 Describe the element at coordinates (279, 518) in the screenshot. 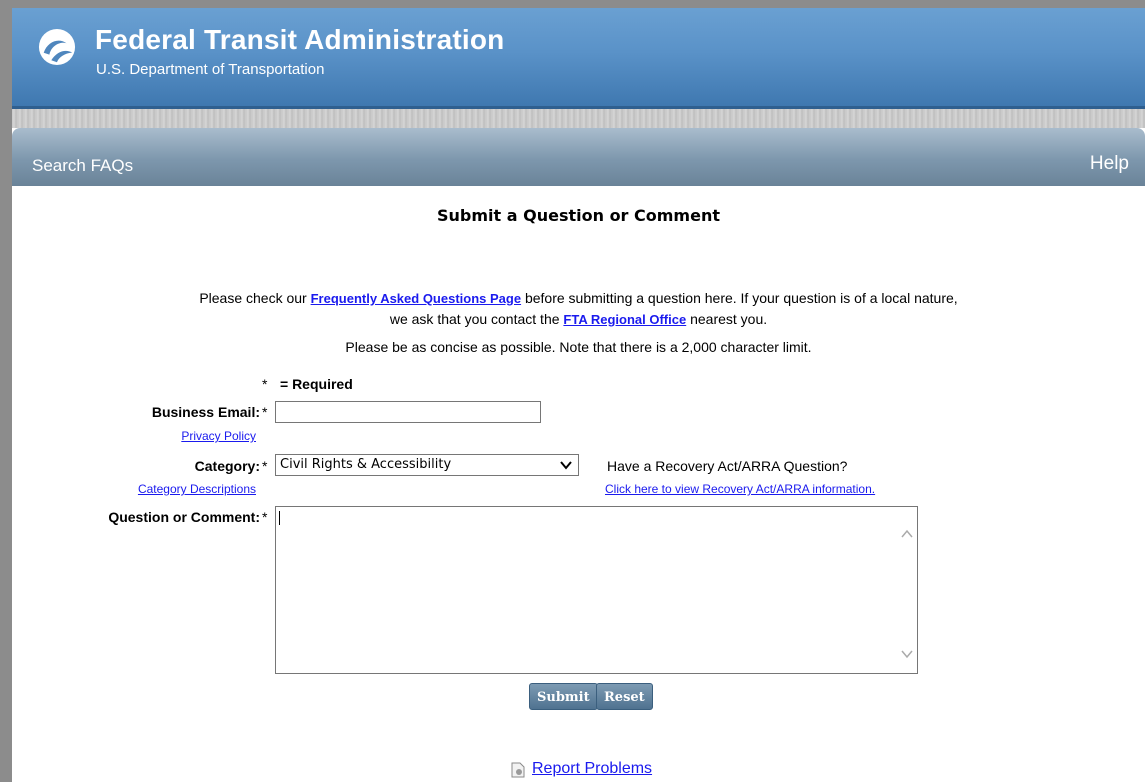

I see `text-caret` at that location.